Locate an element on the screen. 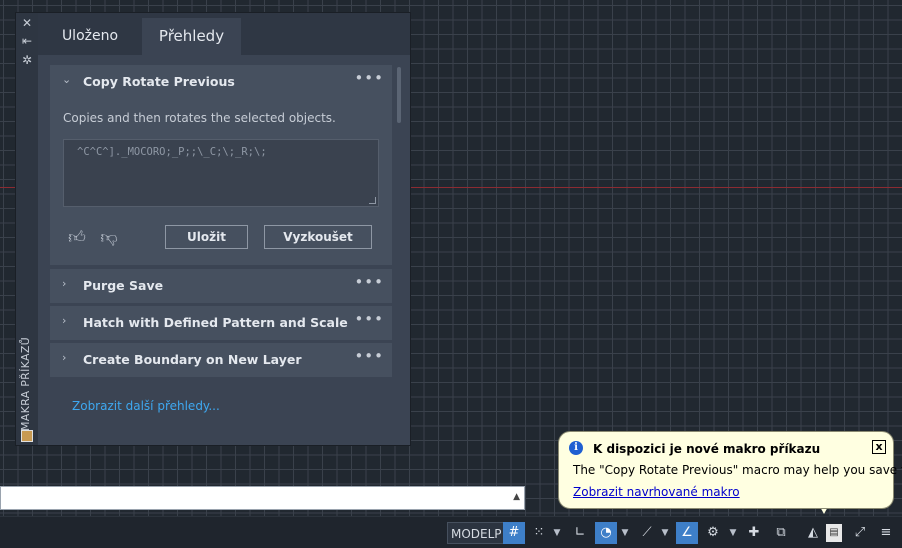  save-button: Uložit is located at coordinates (206, 237).